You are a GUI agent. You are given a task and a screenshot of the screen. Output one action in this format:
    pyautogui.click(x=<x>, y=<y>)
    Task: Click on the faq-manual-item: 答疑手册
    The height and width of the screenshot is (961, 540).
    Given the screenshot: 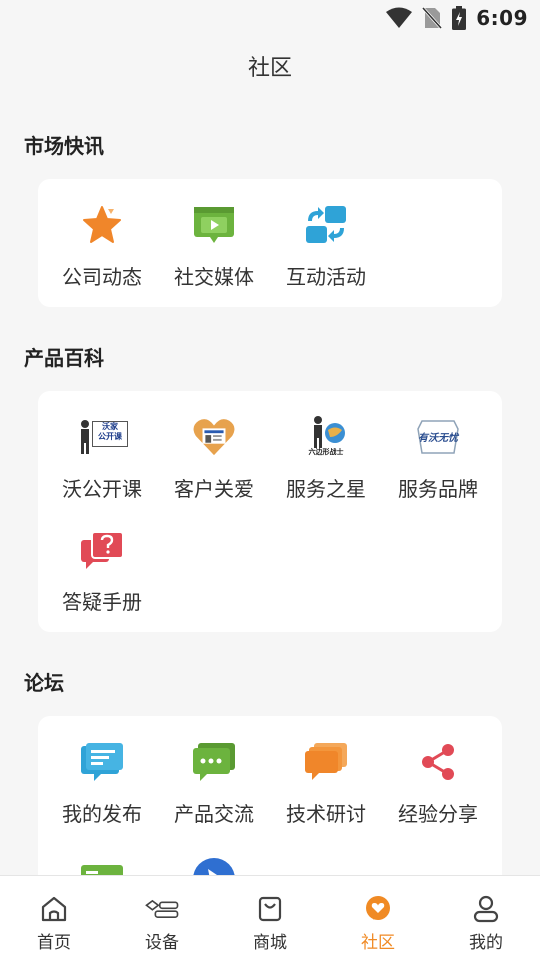 What is the action you would take?
    pyautogui.click(x=102, y=560)
    